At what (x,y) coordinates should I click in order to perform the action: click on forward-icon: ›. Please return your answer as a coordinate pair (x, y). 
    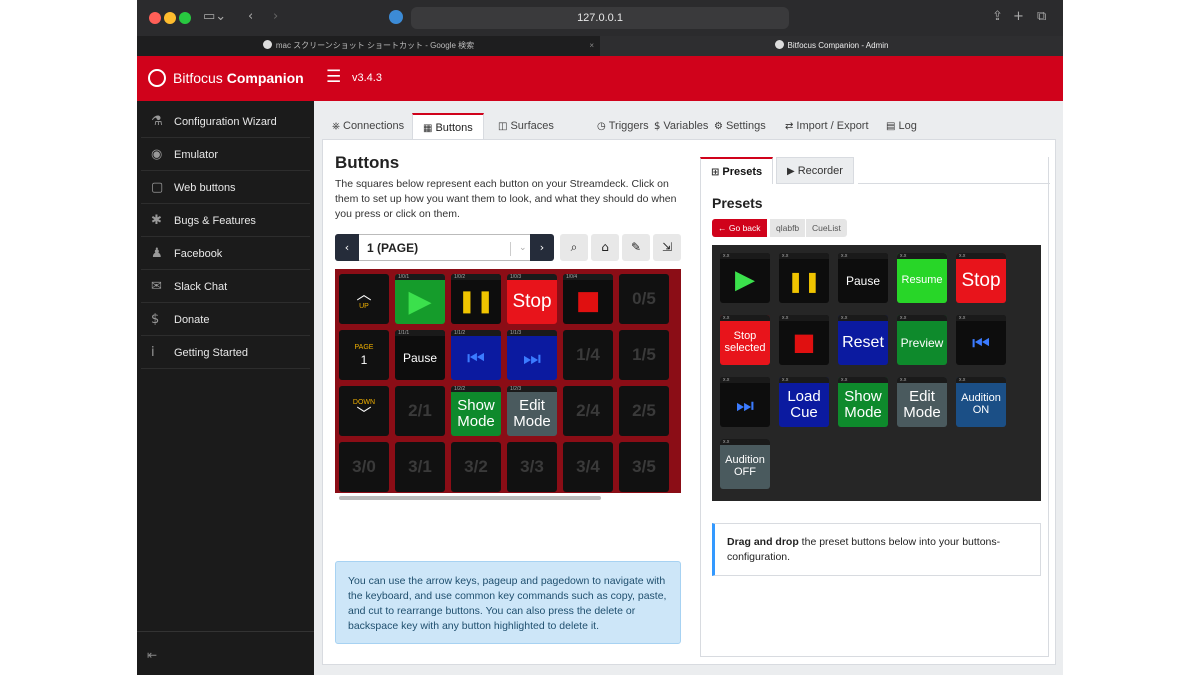
    Looking at the image, I should click on (275, 16).